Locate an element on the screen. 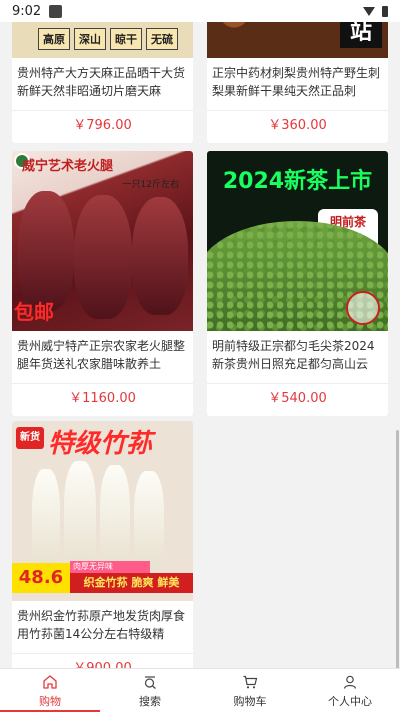  product-title: 贵州特产大方天麻正品晒干大货新鲜天然非昭通切片磨天麻 is located at coordinates (102, 84).